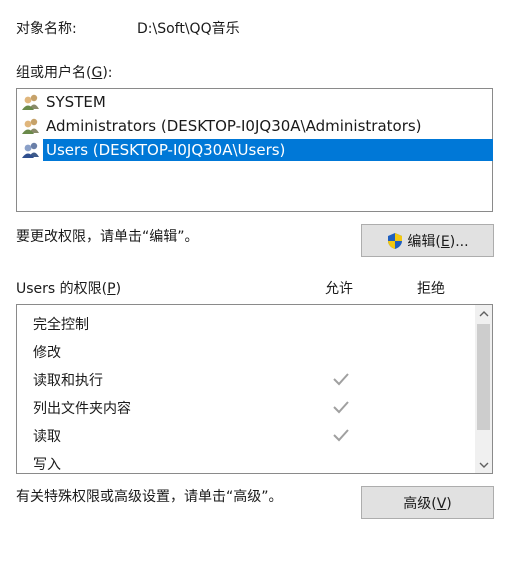  What do you see at coordinates (483, 464) in the screenshot?
I see `scroll-down-icon` at bounding box center [483, 464].